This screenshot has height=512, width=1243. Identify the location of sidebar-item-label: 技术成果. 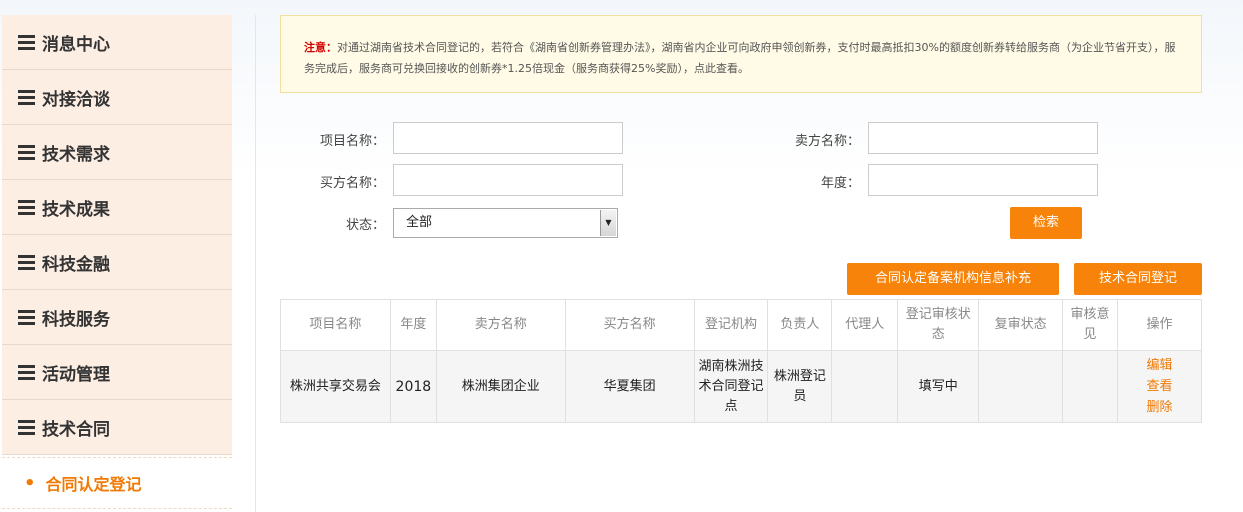
(76, 209).